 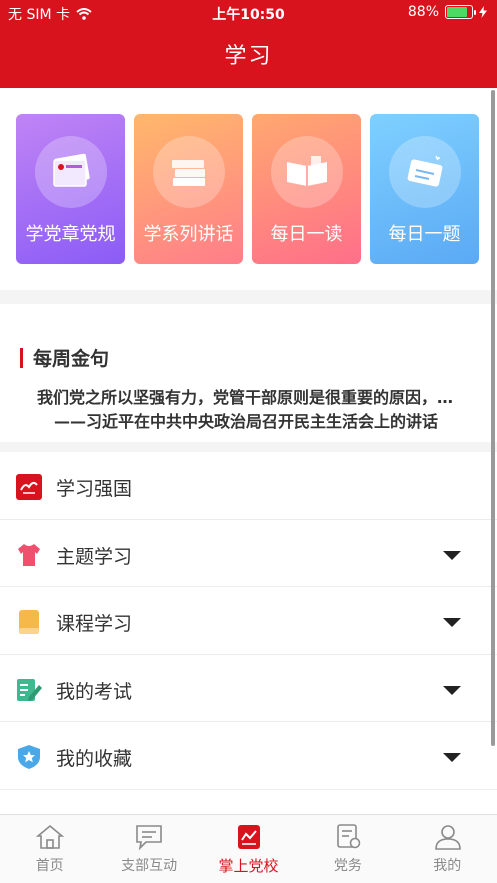 I want to click on card-daily-read: 每日一读, so click(x=306, y=189).